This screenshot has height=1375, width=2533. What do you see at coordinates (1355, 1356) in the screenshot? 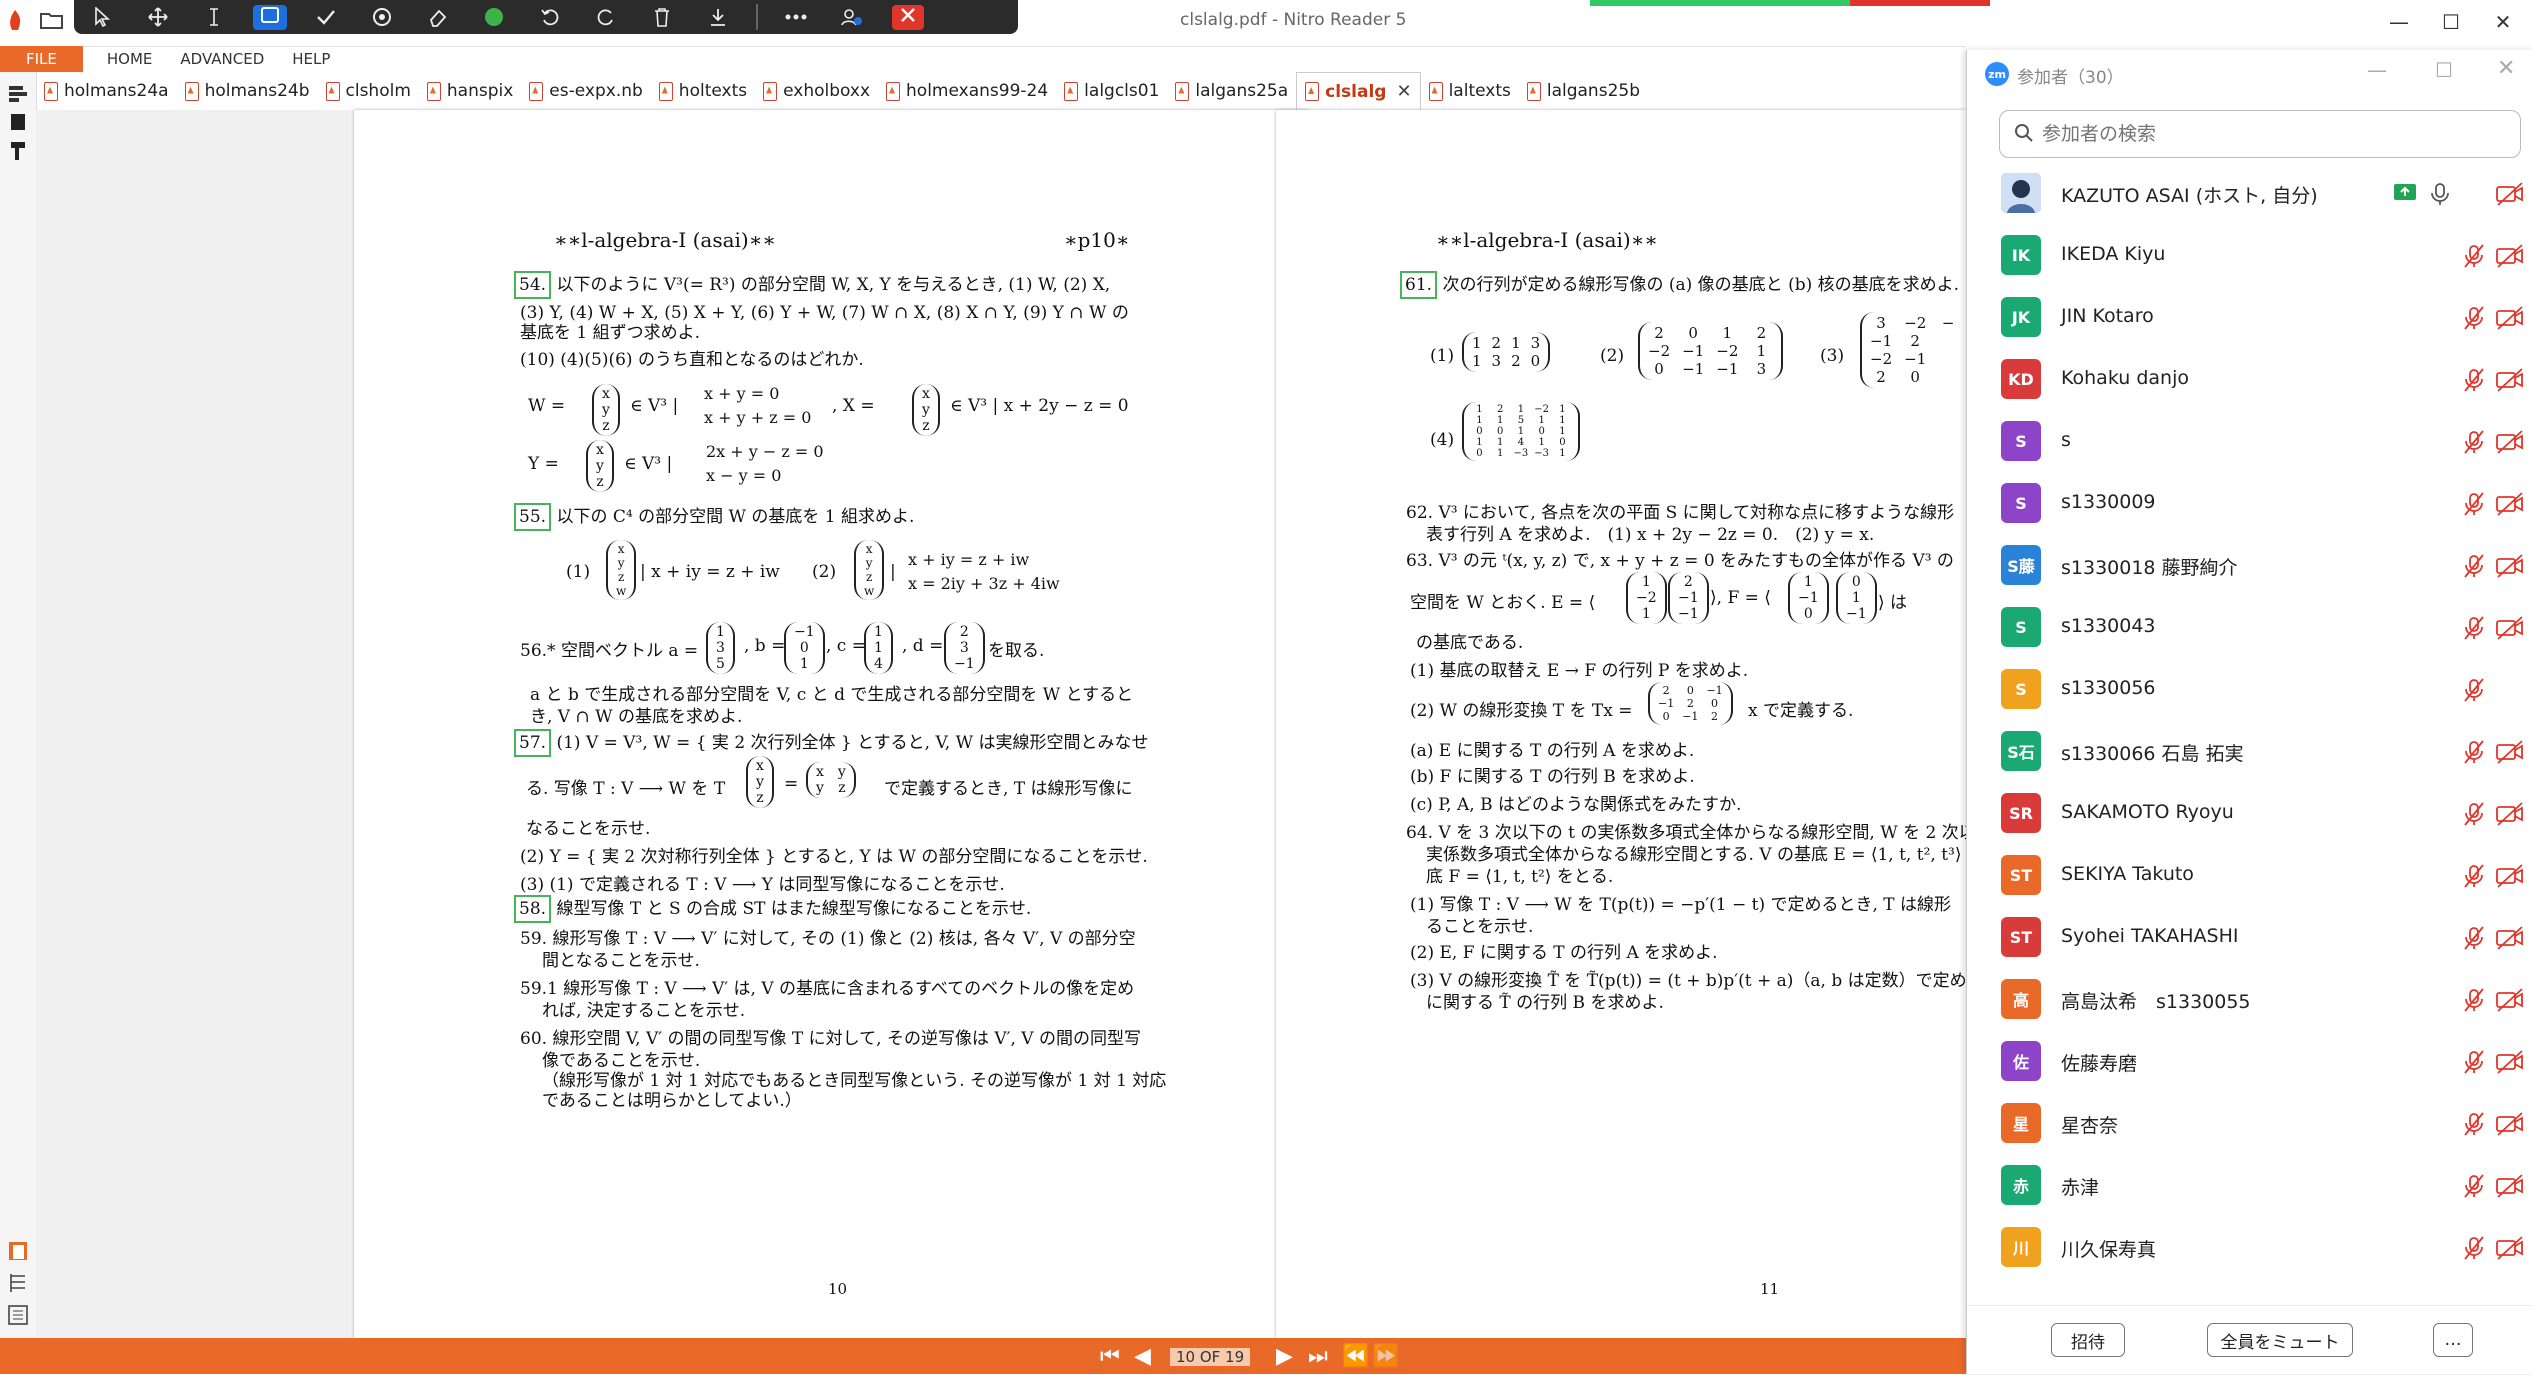
I see `back-view-icon: ⏪` at bounding box center [1355, 1356].